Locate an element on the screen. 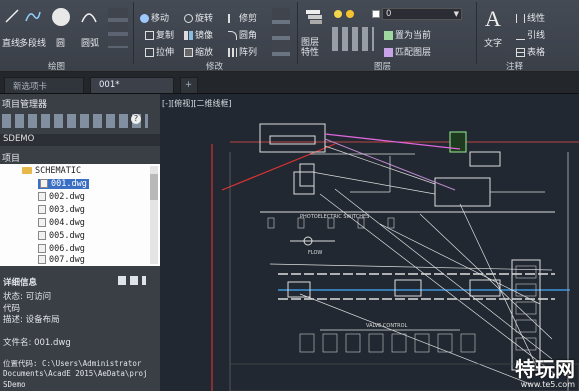 The image size is (579, 391). small-modify-icons is located at coordinates (281, 32).